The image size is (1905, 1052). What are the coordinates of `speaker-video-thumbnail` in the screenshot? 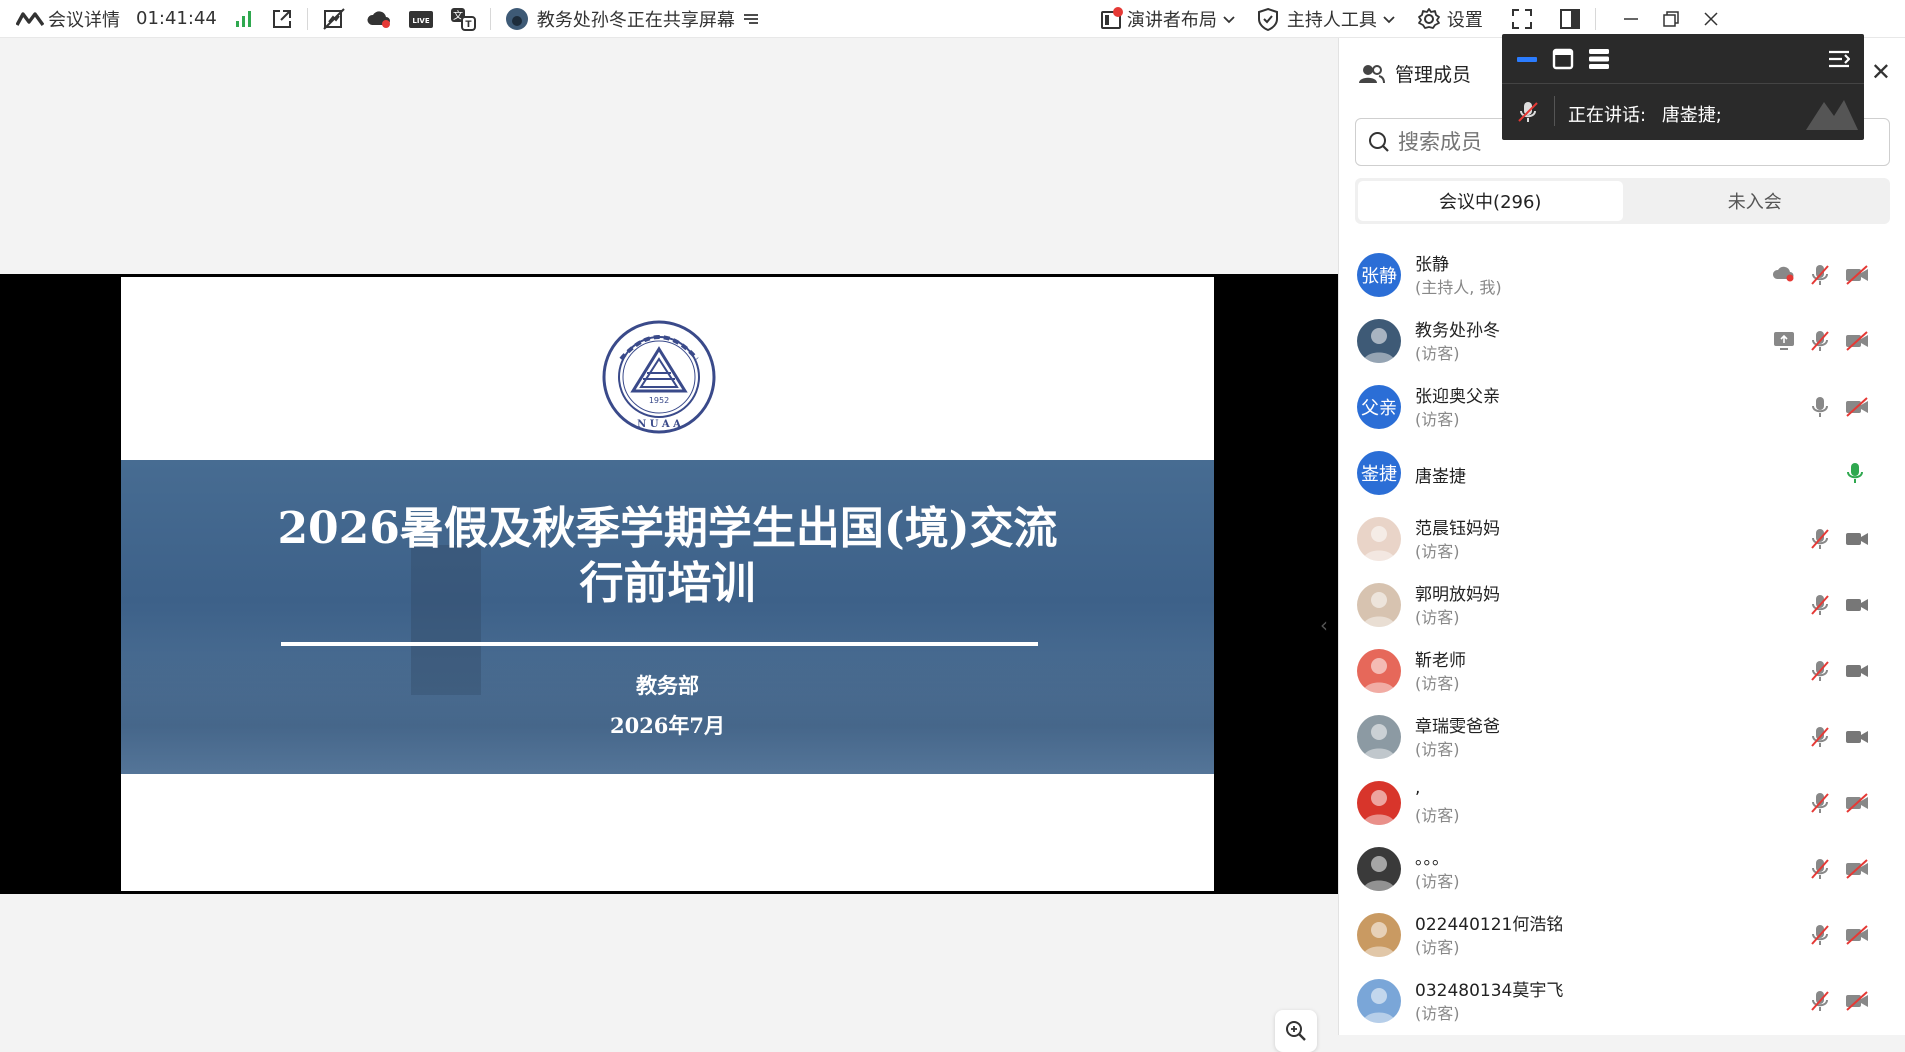 It's located at (1832, 114).